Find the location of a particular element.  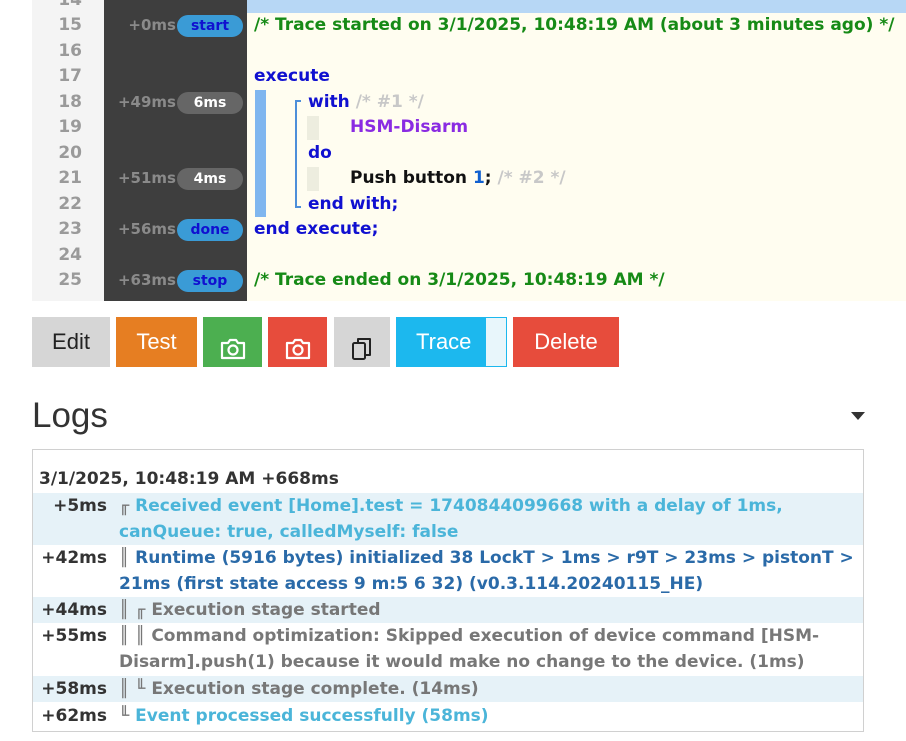

logs-heading: Logs is located at coordinates (70, 415).